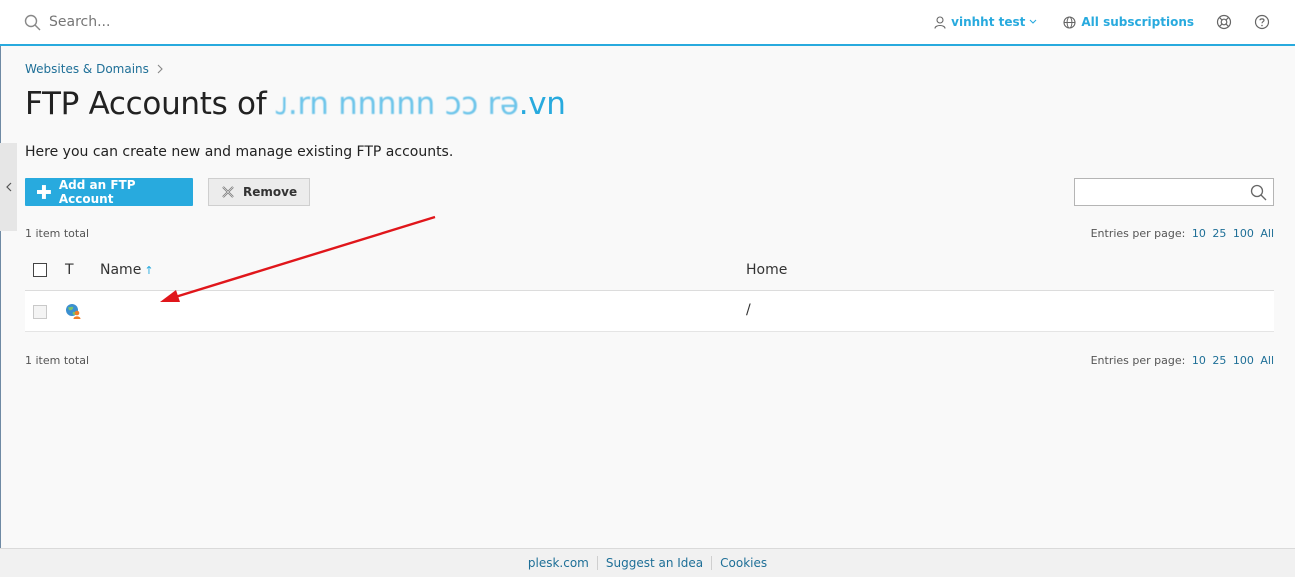 The image size is (1295, 577). What do you see at coordinates (649, 270) in the screenshot?
I see `table-header: T Name ↑ Home` at bounding box center [649, 270].